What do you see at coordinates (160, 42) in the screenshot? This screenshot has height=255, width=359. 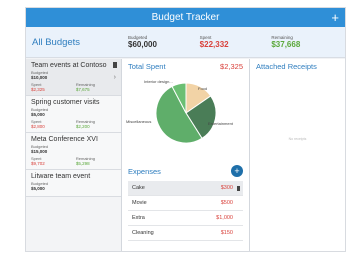 I see `summary-budgeted: Budgeted $60,000` at bounding box center [160, 42].